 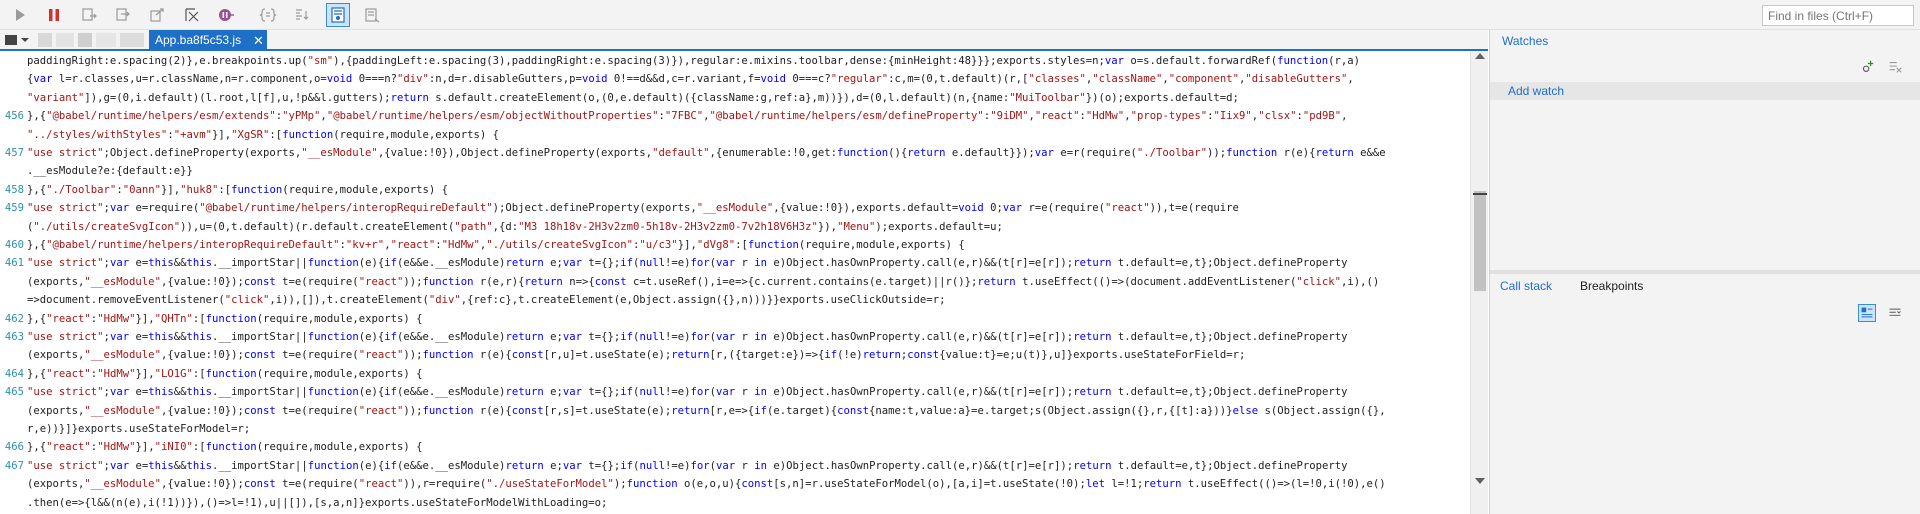 What do you see at coordinates (12, 447) in the screenshot?
I see `line-number: 466` at bounding box center [12, 447].